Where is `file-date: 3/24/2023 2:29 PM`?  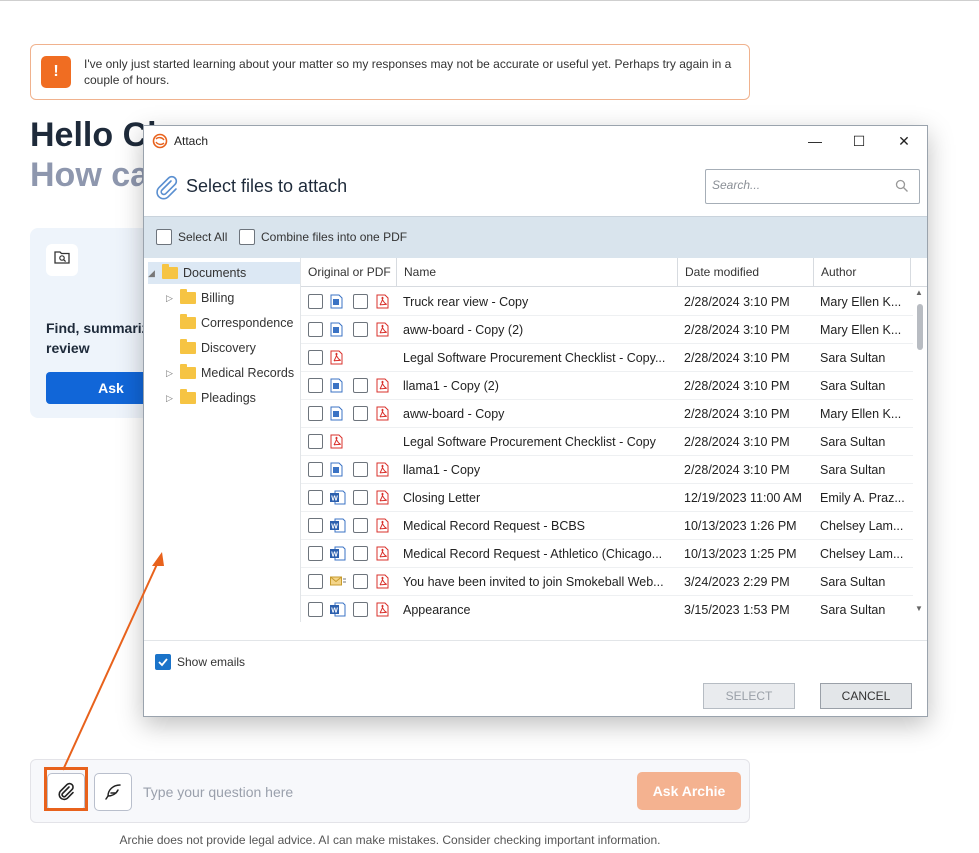
file-date: 3/24/2023 2:29 PM is located at coordinates (737, 582).